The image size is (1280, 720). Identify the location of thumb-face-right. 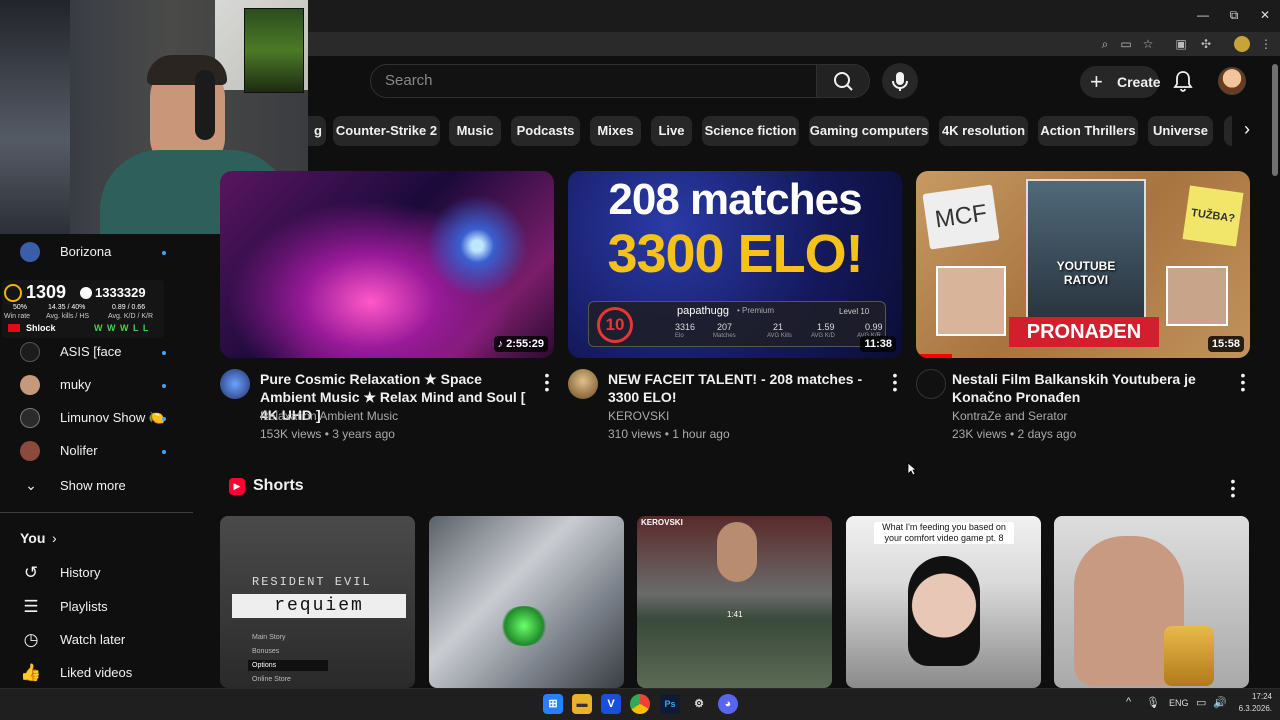
(1197, 296).